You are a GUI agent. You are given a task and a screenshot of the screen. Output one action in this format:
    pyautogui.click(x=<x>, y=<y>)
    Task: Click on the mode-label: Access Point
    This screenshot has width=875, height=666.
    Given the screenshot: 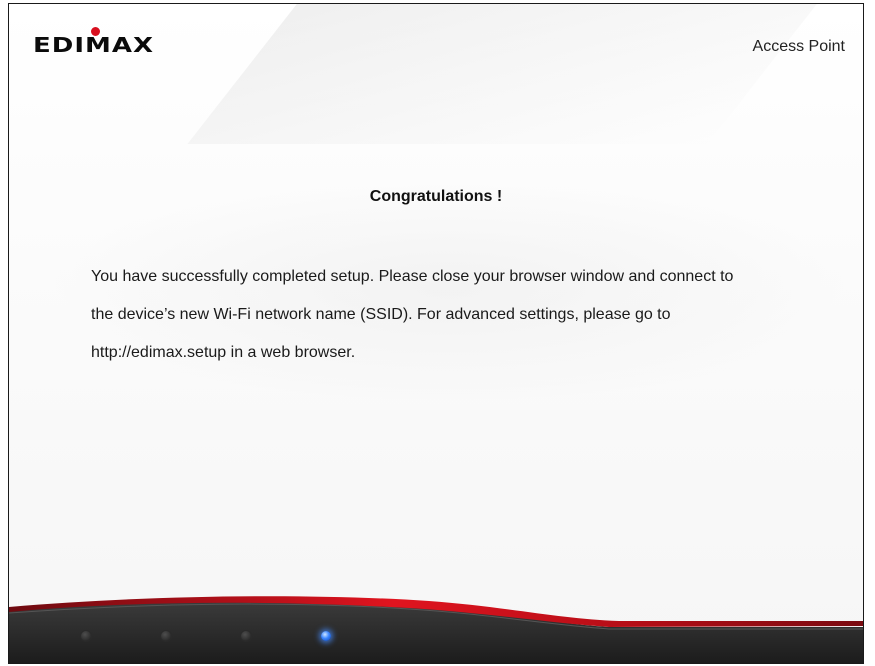 What is the action you would take?
    pyautogui.click(x=798, y=46)
    